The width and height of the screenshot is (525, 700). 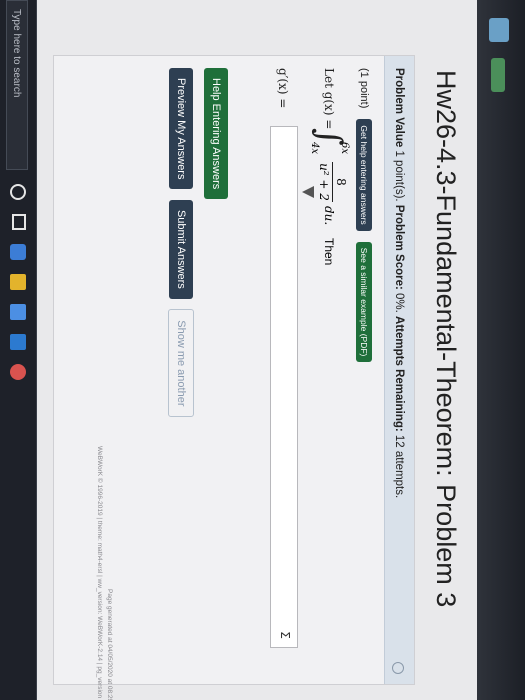 What do you see at coordinates (283, 88) in the screenshot?
I see `gprime-label: g′(x) =` at bounding box center [283, 88].